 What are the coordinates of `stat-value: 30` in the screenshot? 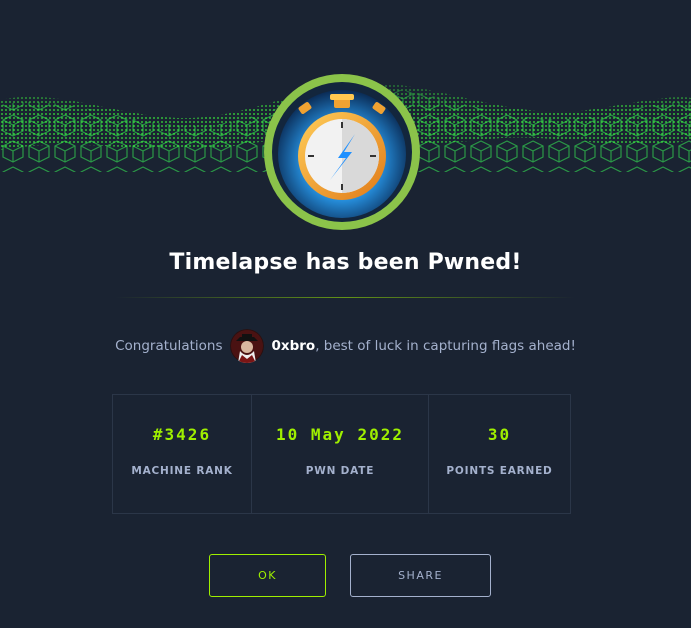 It's located at (499, 434).